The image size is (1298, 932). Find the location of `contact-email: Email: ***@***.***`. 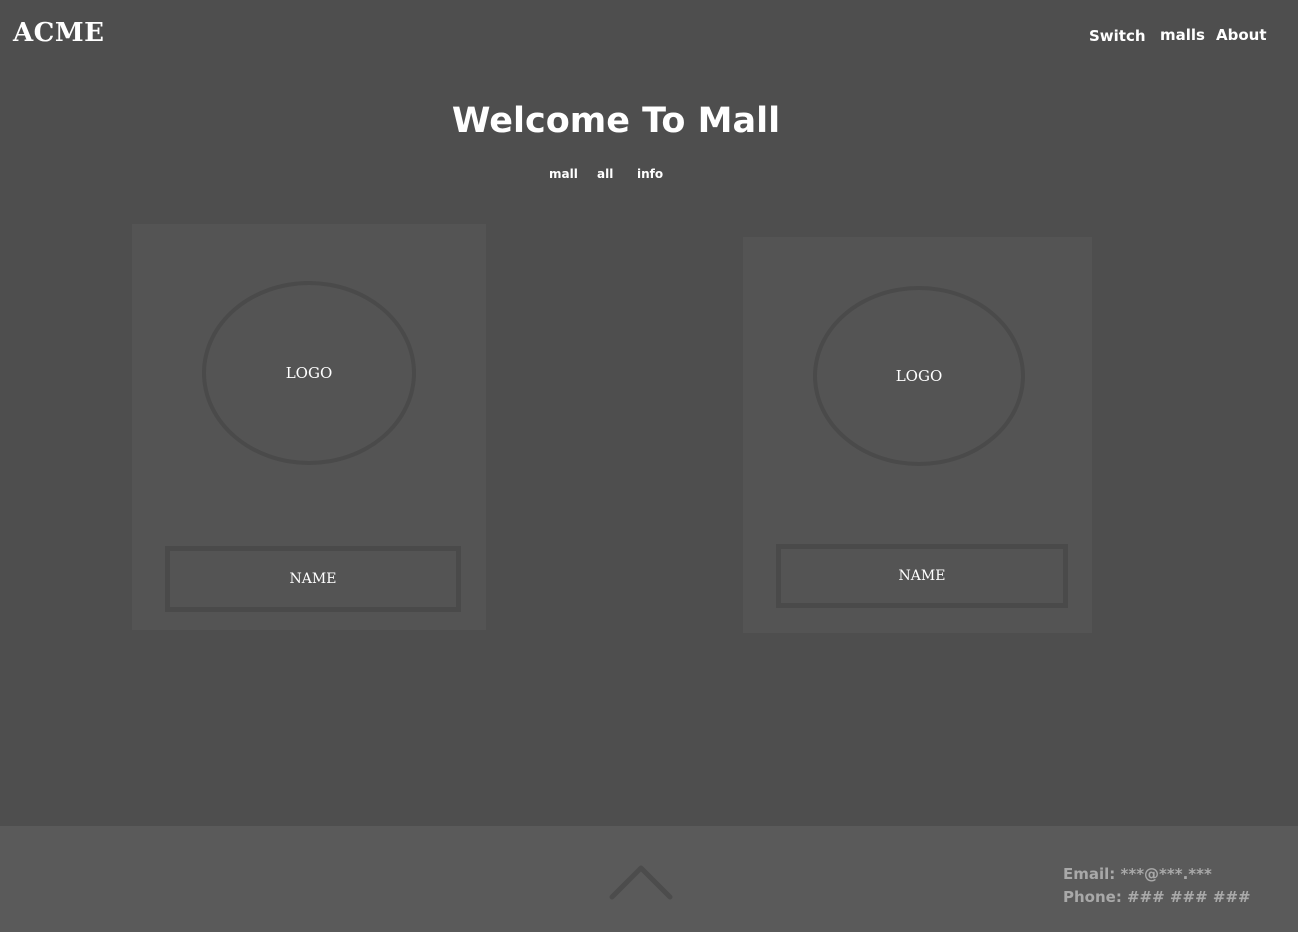

contact-email: Email: ***@***.*** is located at coordinates (1137, 874).